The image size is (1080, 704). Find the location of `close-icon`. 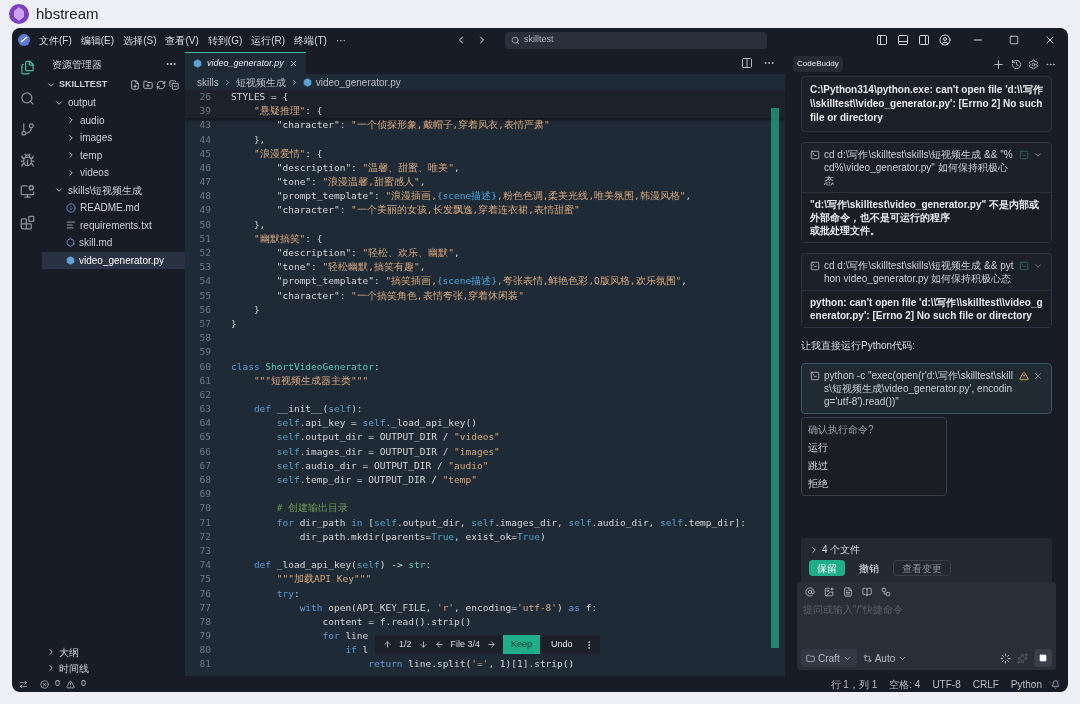

close-icon is located at coordinates (1050, 40).